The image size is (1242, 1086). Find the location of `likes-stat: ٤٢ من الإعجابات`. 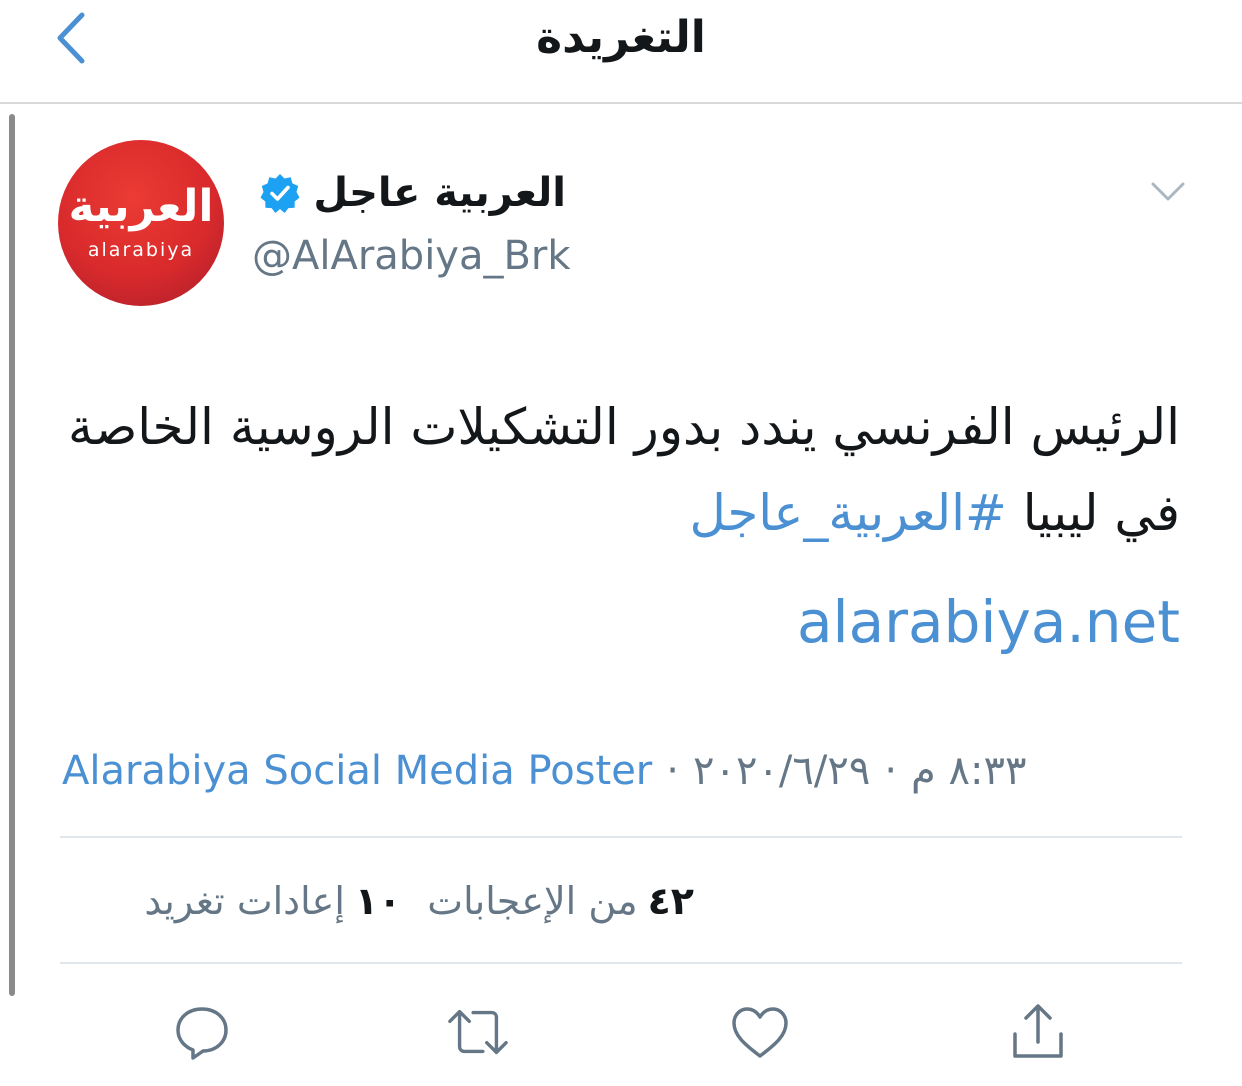

likes-stat: ٤٢ من الإعجابات is located at coordinates (560, 901).